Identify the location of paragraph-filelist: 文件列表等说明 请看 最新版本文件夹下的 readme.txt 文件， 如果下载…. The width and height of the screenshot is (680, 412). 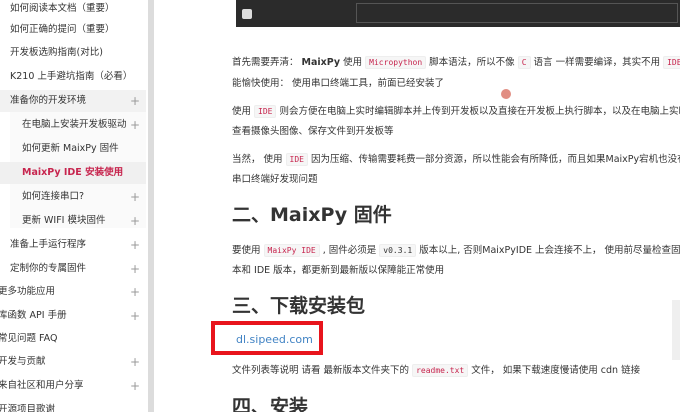
(436, 369).